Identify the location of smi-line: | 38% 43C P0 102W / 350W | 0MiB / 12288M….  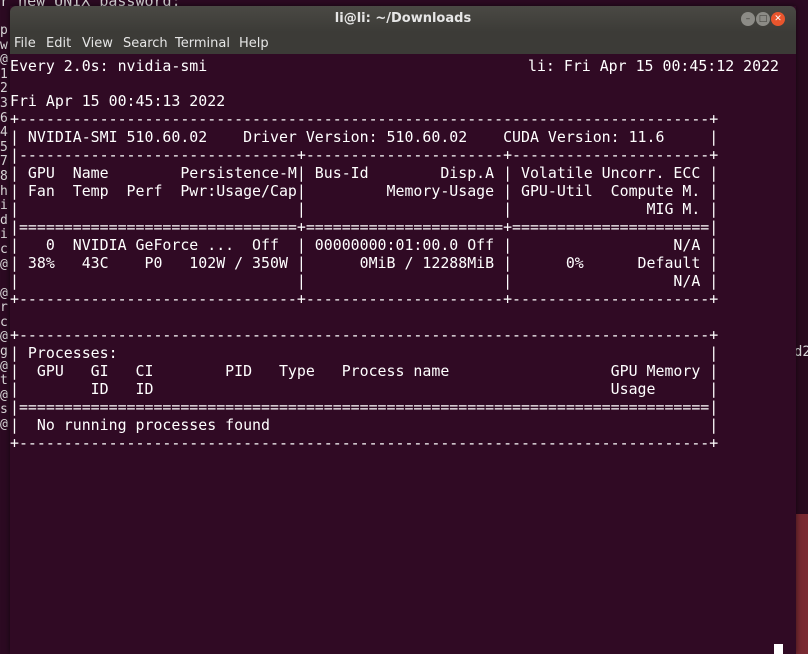
(364, 263).